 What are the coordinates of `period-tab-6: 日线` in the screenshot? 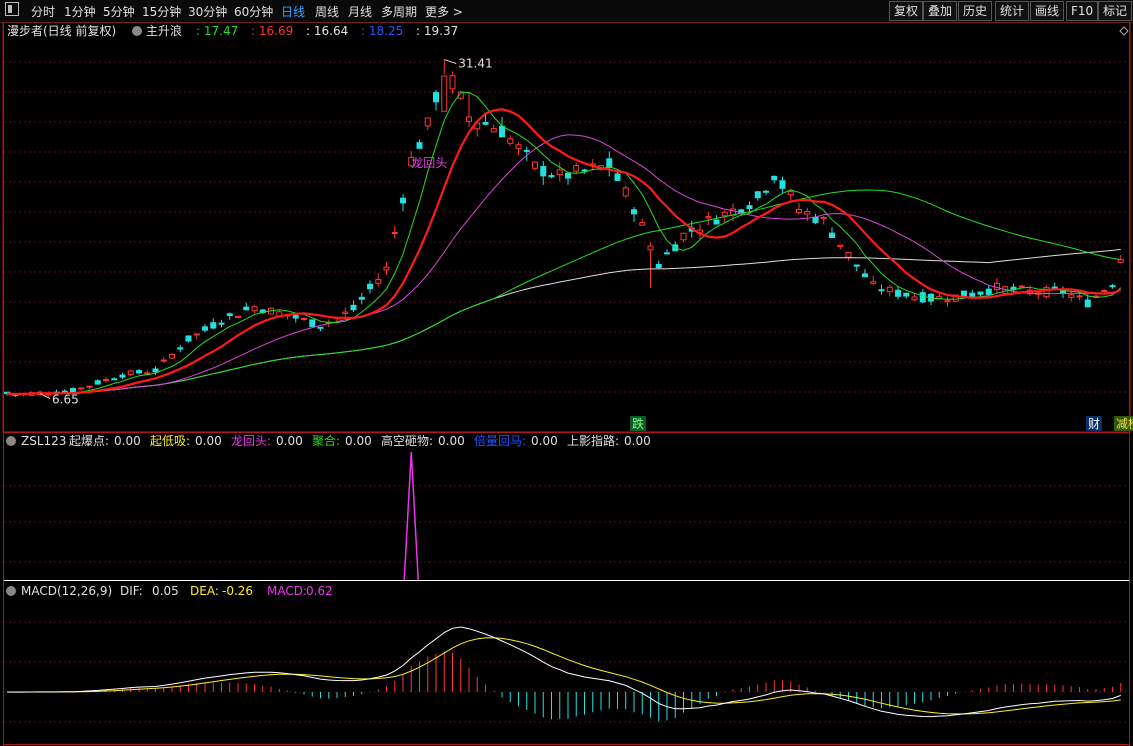 It's located at (293, 11).